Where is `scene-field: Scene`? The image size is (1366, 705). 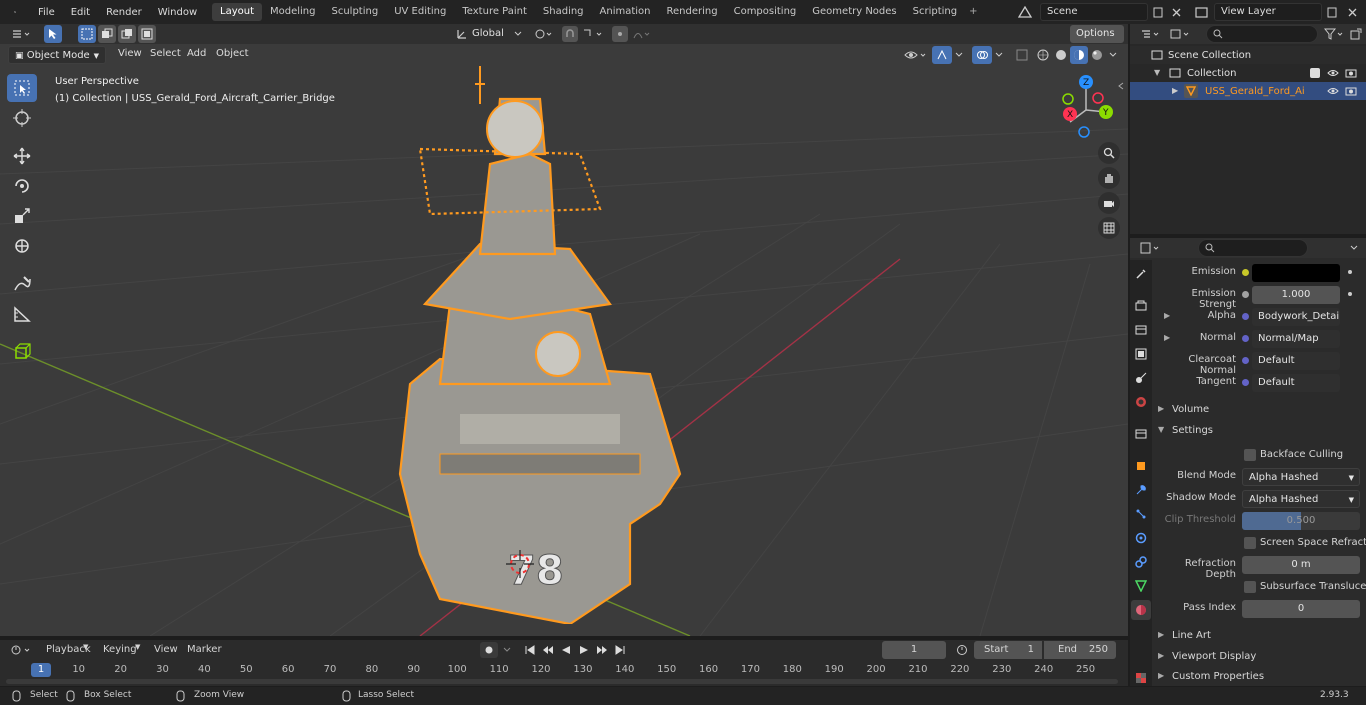
scene-field: Scene is located at coordinates (1094, 12).